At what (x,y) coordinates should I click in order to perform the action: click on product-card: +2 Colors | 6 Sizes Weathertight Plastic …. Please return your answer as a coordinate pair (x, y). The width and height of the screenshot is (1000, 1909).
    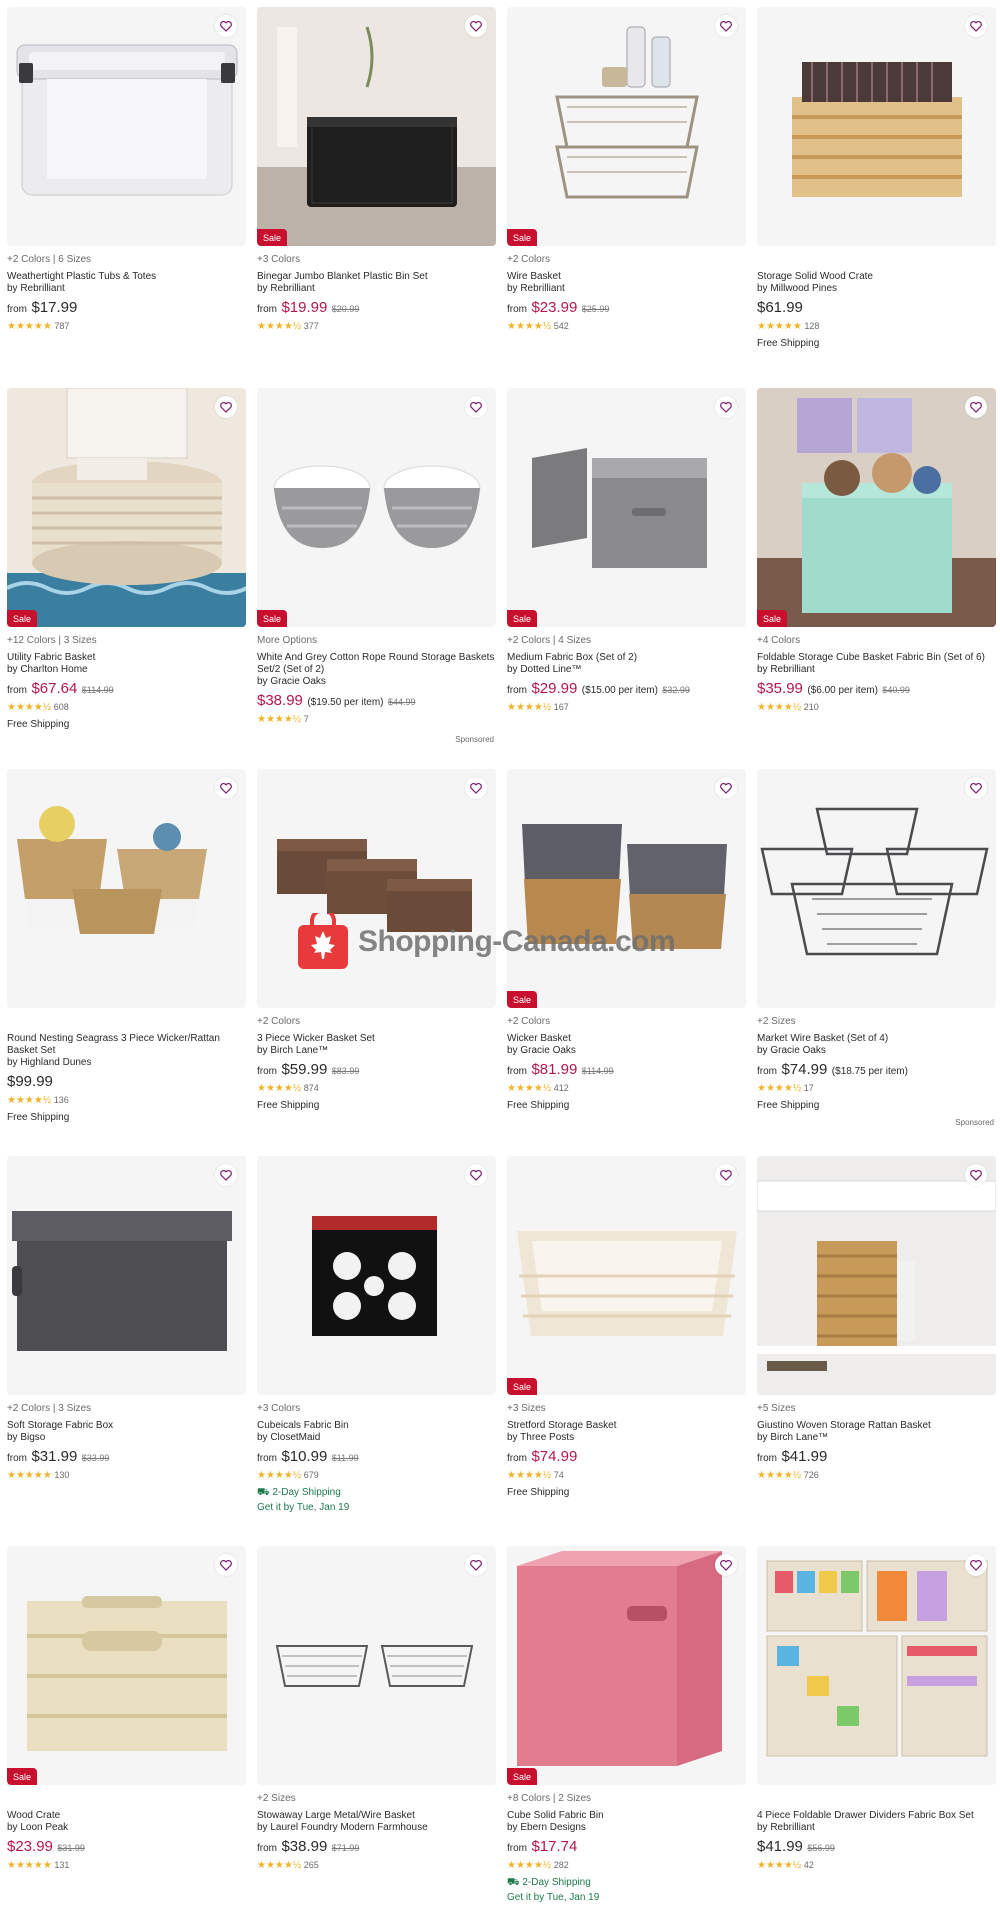
    Looking at the image, I should click on (126, 170).